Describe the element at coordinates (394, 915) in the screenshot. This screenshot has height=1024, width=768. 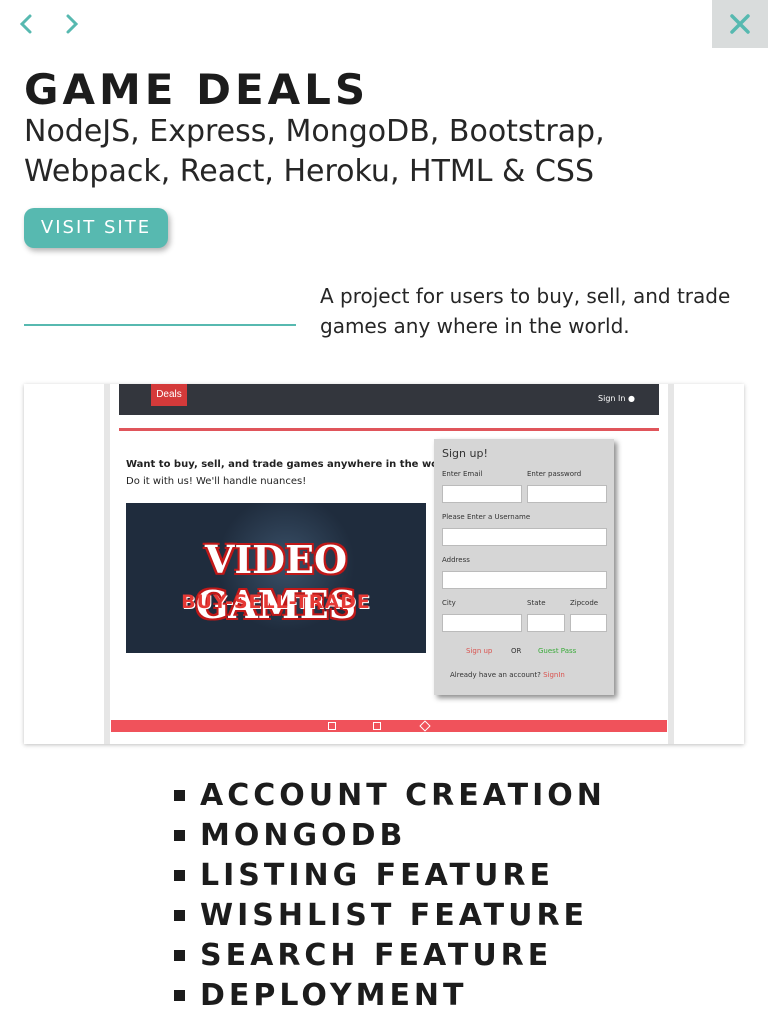
I see `feature-label: Wishlist Feature` at that location.